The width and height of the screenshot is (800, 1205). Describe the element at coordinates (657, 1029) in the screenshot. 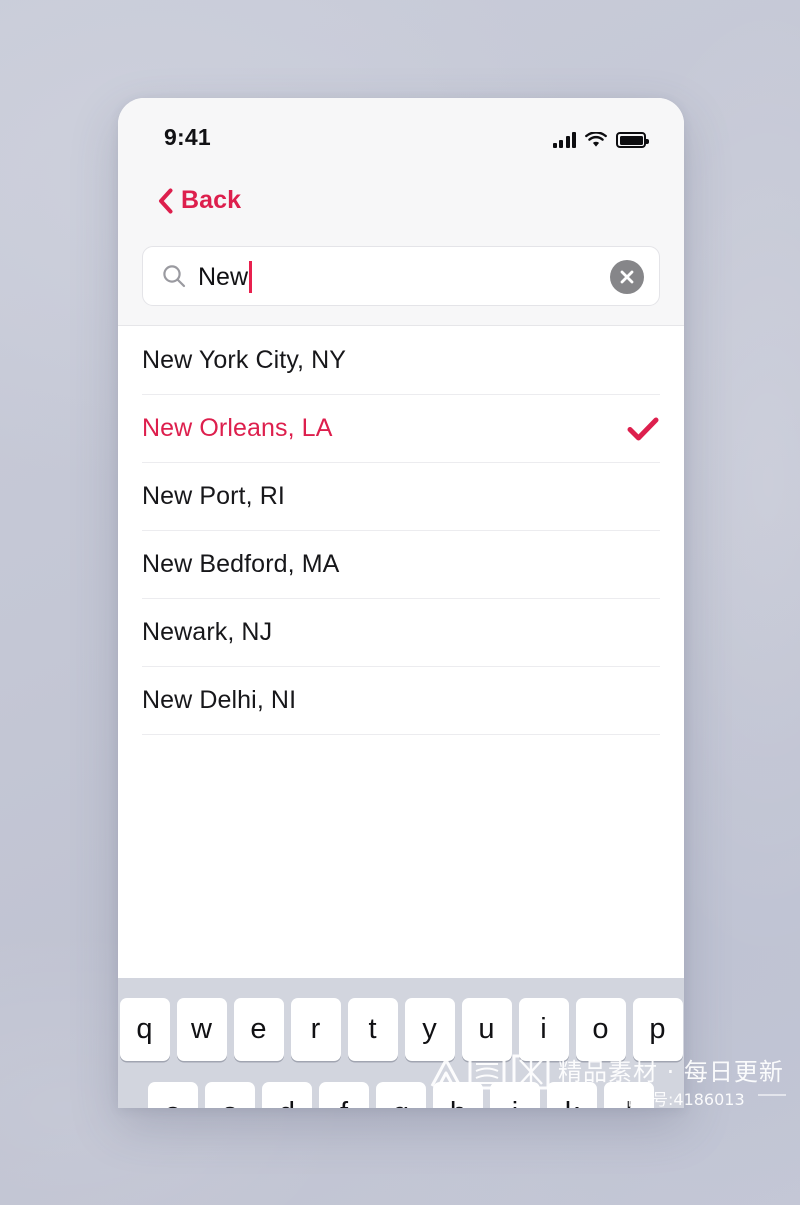

I see `key-p: p` at that location.